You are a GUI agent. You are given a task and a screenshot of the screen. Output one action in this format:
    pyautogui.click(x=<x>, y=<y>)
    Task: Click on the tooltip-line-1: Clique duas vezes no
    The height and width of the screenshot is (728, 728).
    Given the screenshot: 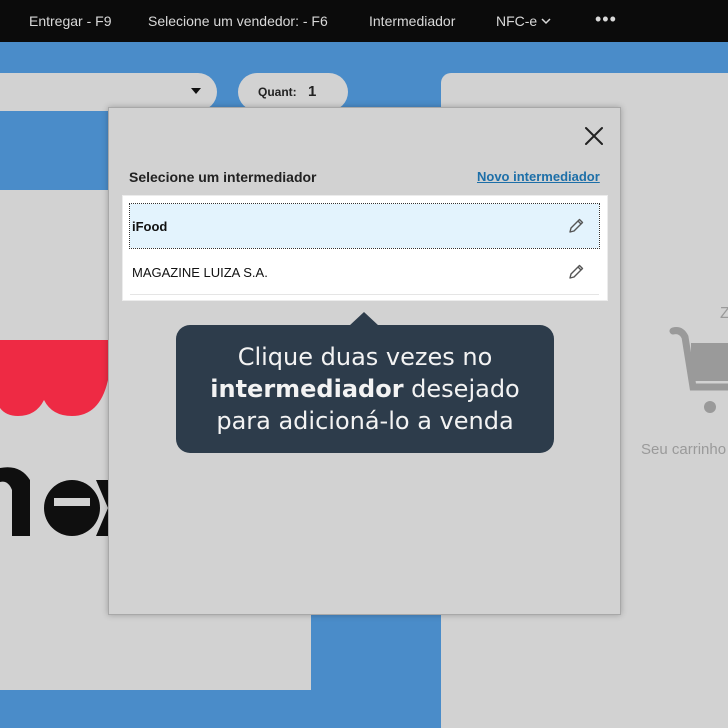 What is the action you would take?
    pyautogui.click(x=365, y=357)
    